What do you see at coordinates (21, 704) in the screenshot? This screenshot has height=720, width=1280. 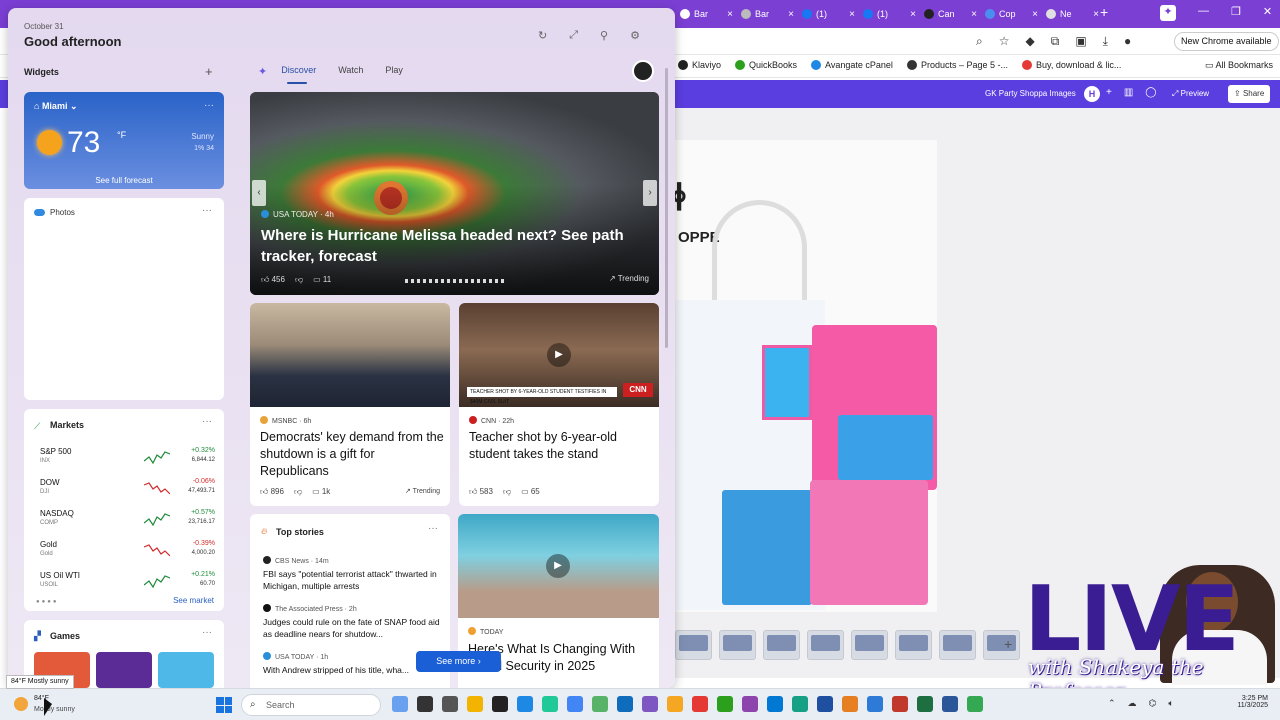 I see `weather-sun-icon` at bounding box center [21, 704].